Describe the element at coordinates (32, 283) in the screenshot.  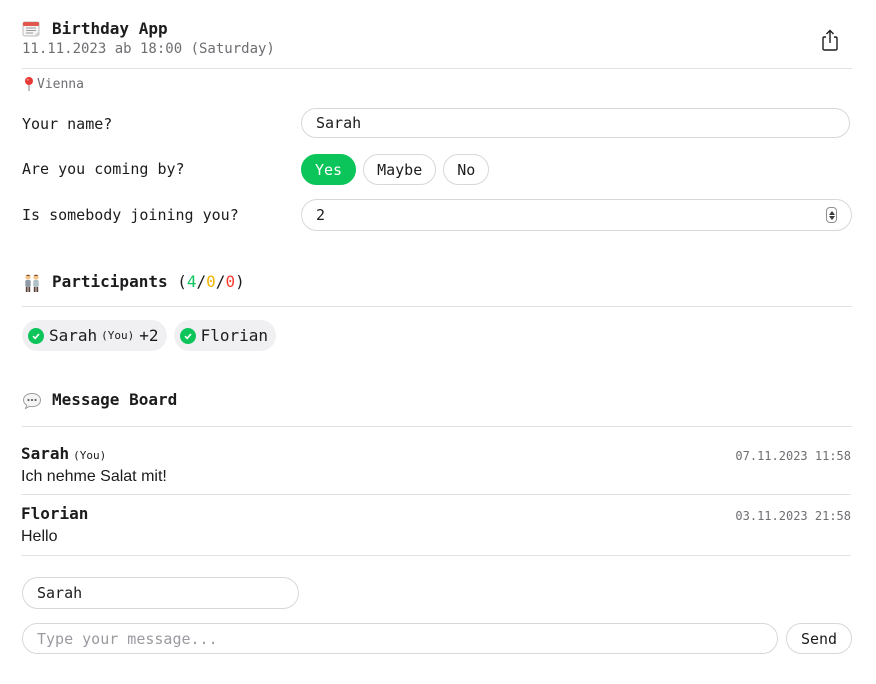
I see `people-icon` at that location.